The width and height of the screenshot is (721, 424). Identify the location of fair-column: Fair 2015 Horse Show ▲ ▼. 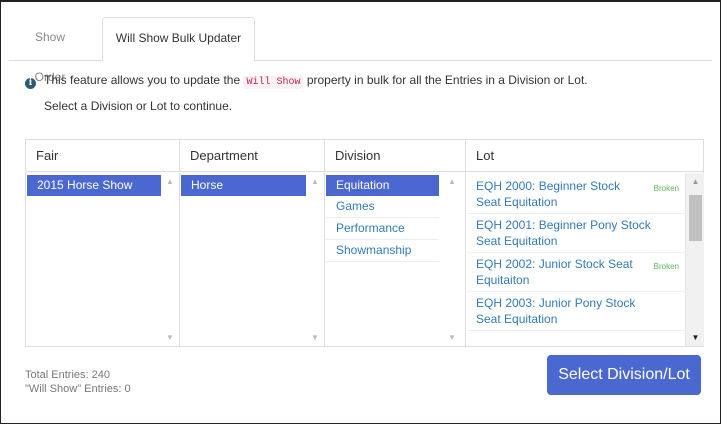
(103, 243).